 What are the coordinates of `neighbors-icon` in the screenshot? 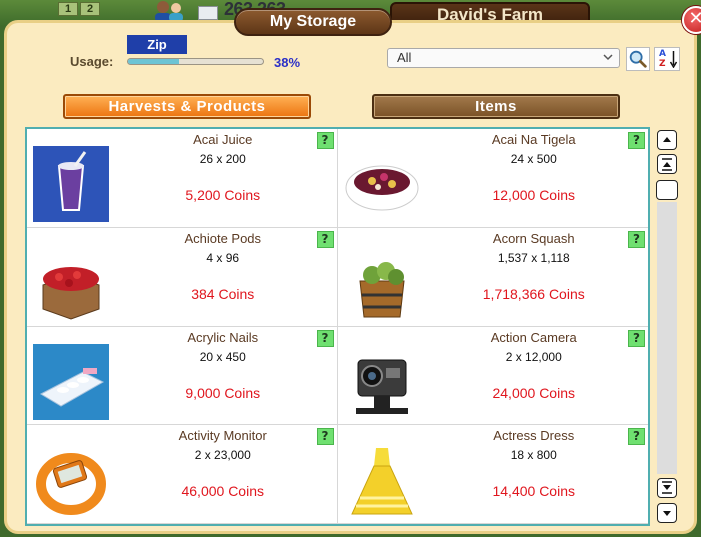 It's located at (169, 11).